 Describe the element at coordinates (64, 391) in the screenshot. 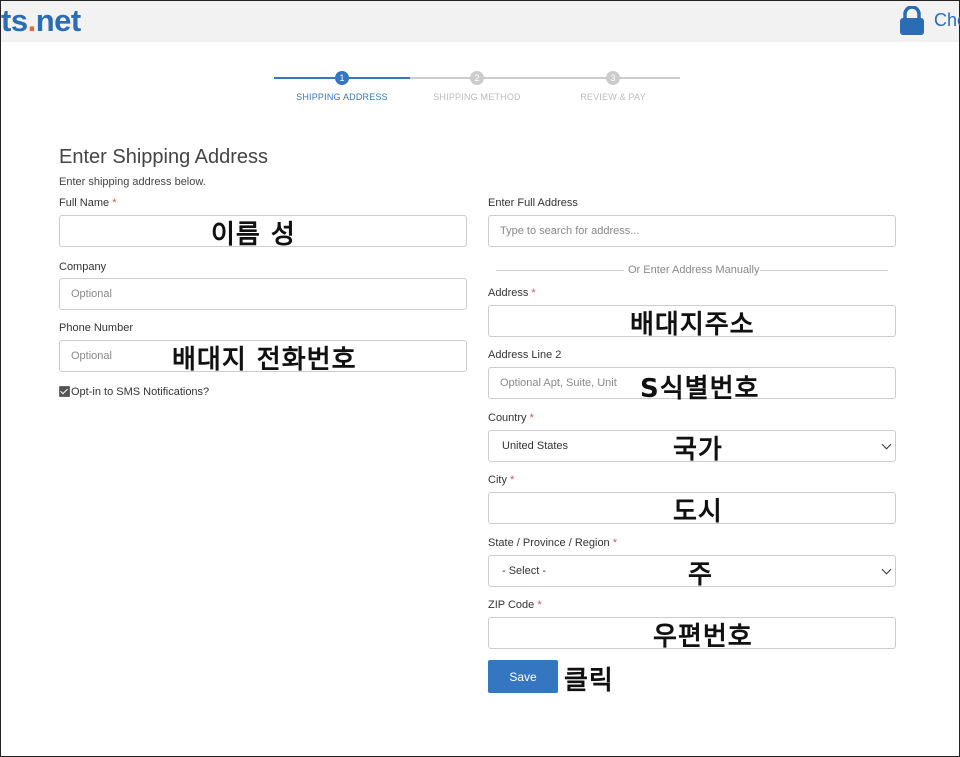

I see `sms-opt-in-checkbox` at that location.